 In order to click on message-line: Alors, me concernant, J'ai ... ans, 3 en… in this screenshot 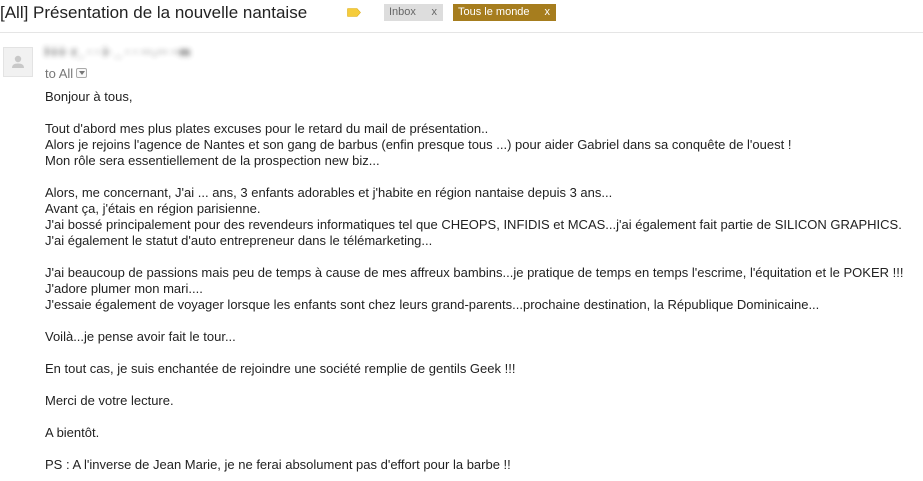, I will do `click(329, 192)`.